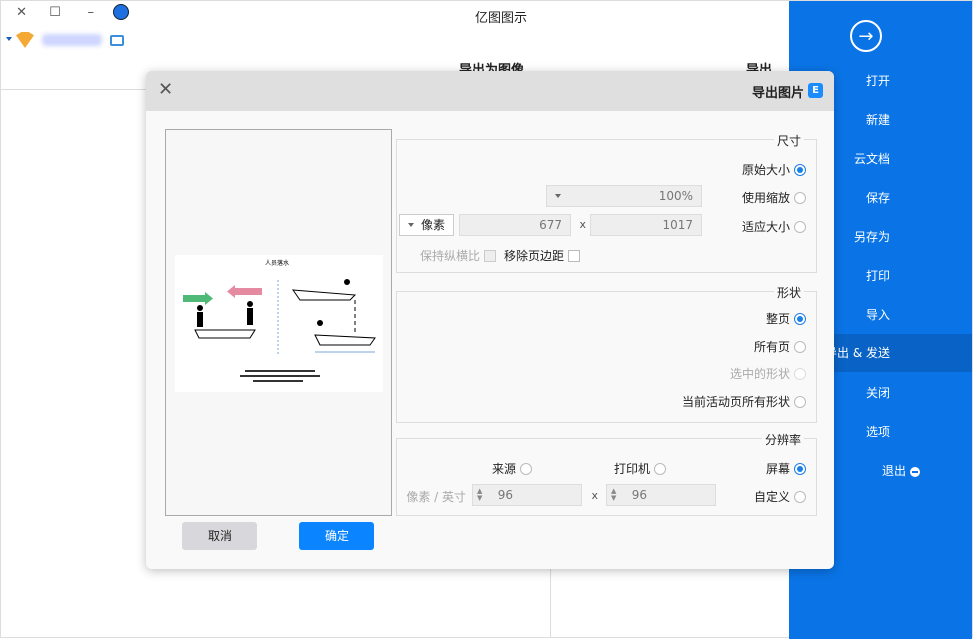  I want to click on pink-arrow, so click(248, 291).